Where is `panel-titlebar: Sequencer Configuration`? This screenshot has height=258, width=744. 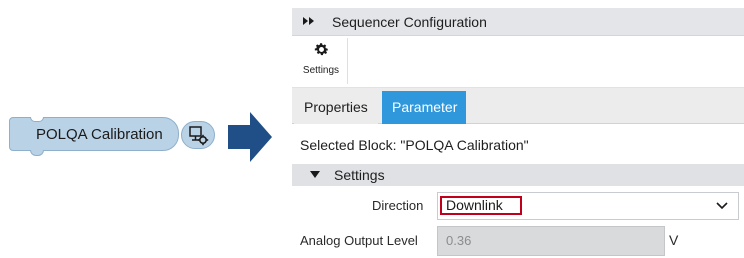 panel-titlebar: Sequencer Configuration is located at coordinates (518, 22).